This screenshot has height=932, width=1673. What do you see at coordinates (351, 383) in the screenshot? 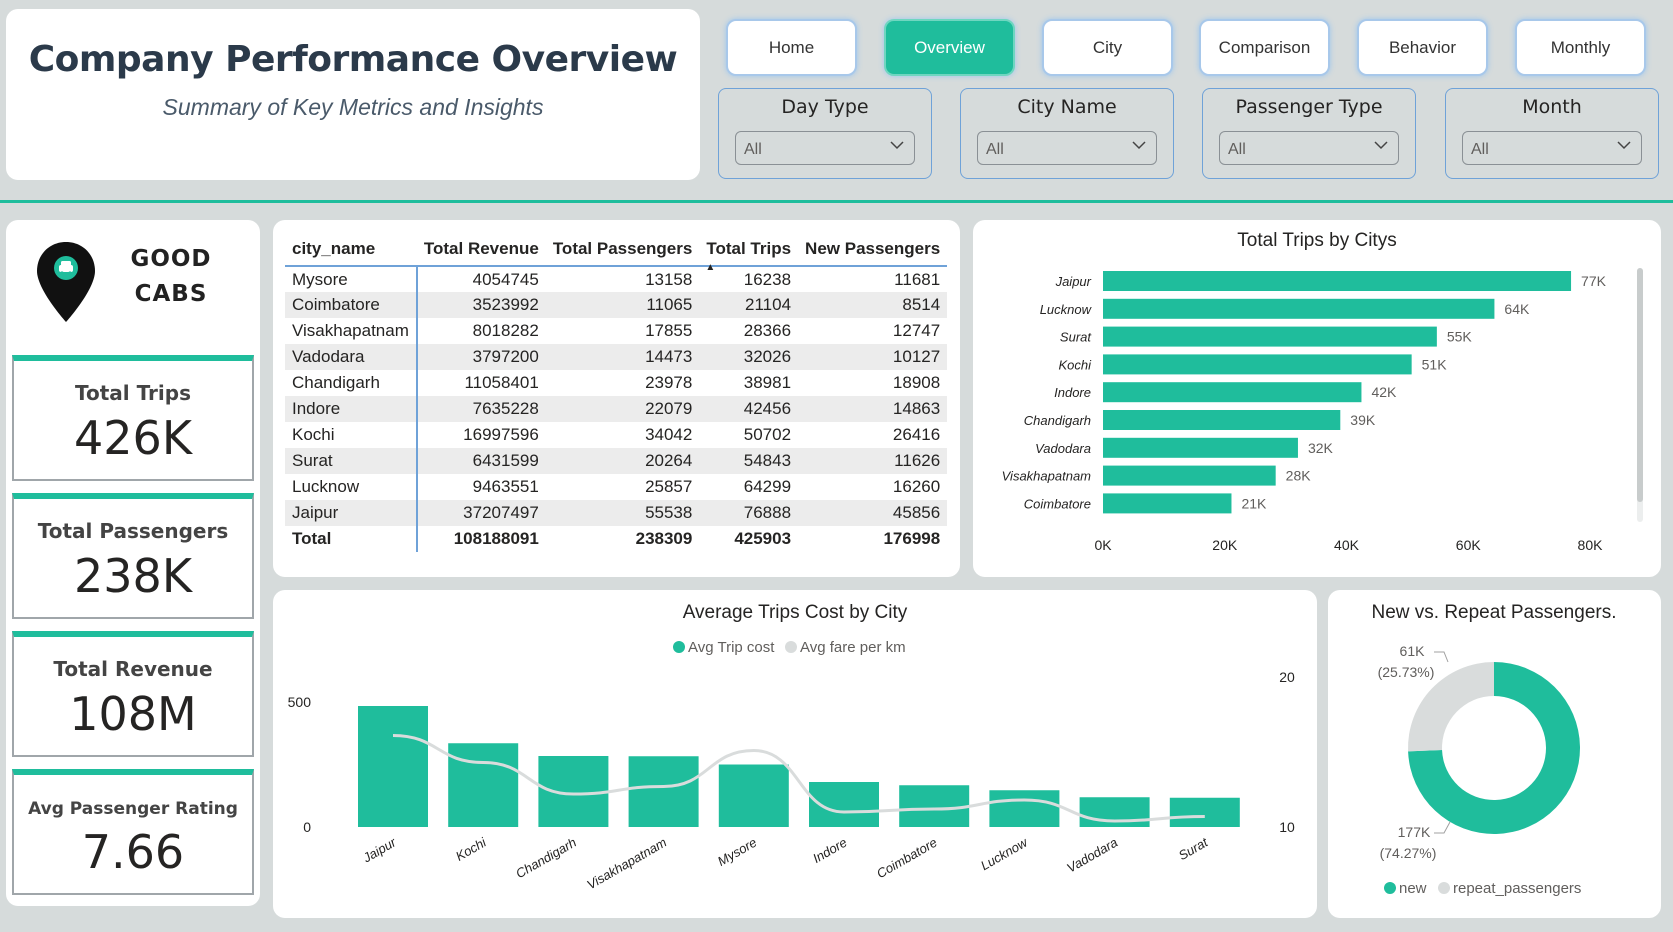
I see `table-cell: Chandigarh` at bounding box center [351, 383].